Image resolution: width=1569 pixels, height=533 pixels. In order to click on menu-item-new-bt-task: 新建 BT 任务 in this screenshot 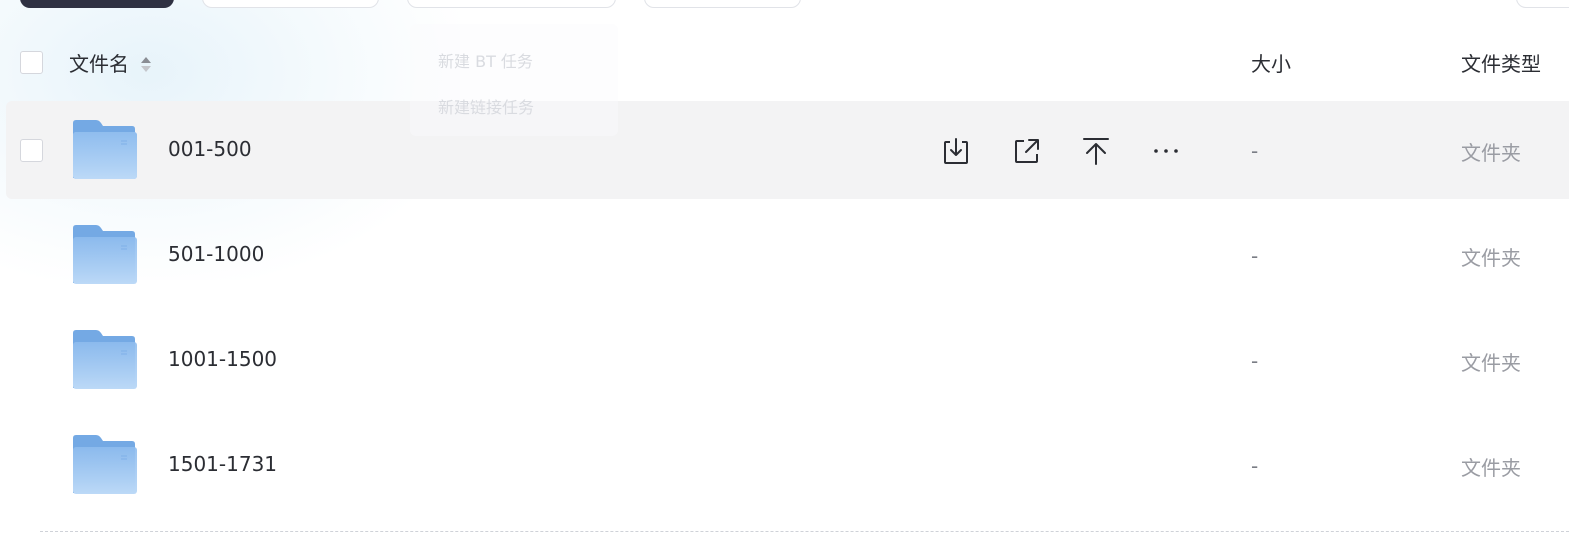, I will do `click(485, 60)`.